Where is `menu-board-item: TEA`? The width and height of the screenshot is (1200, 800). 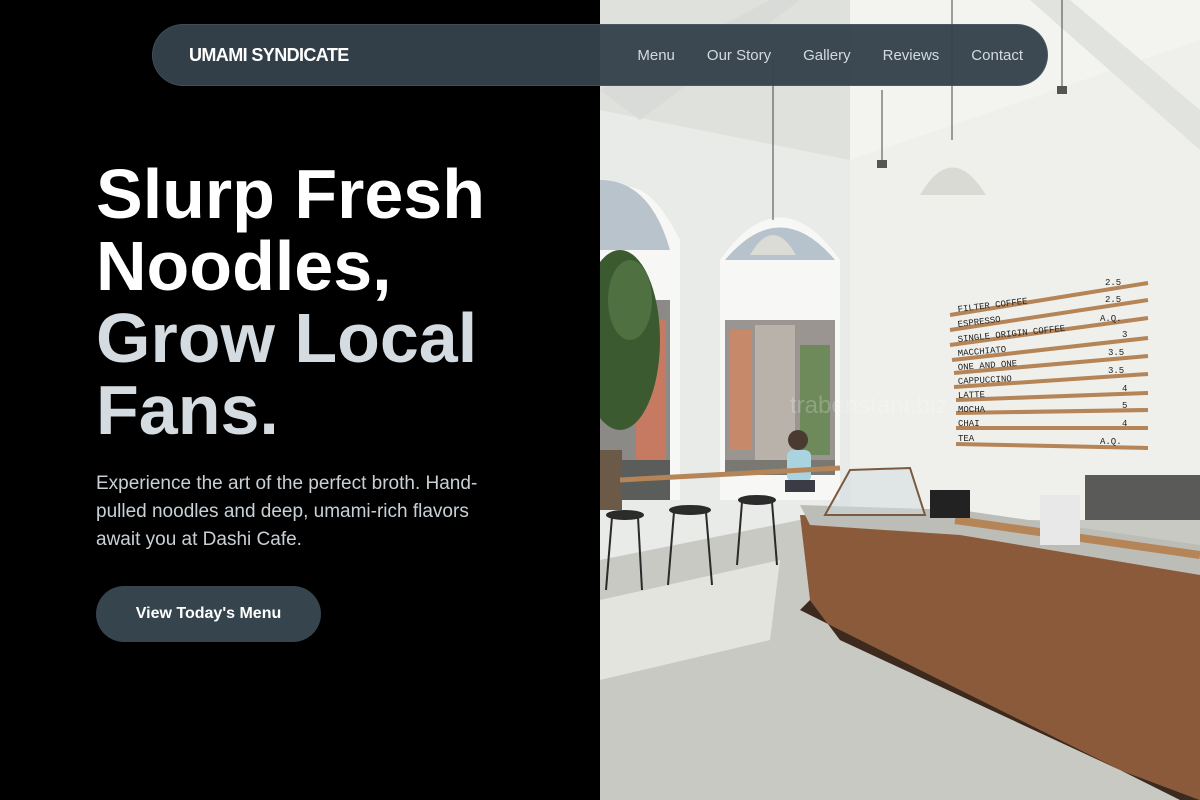 menu-board-item: TEA is located at coordinates (966, 439).